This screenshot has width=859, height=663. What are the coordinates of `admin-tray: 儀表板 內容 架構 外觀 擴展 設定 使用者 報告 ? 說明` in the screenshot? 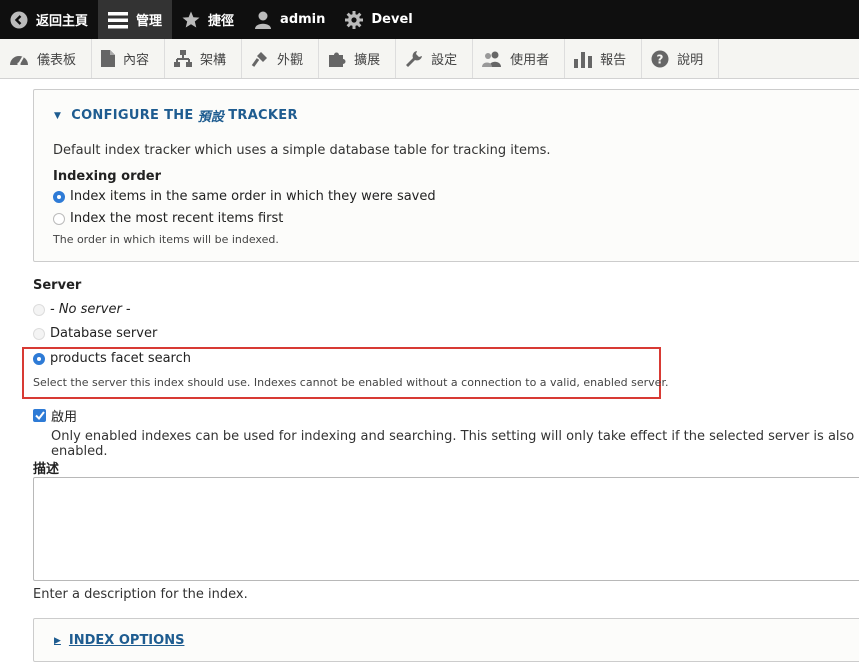 It's located at (429, 59).